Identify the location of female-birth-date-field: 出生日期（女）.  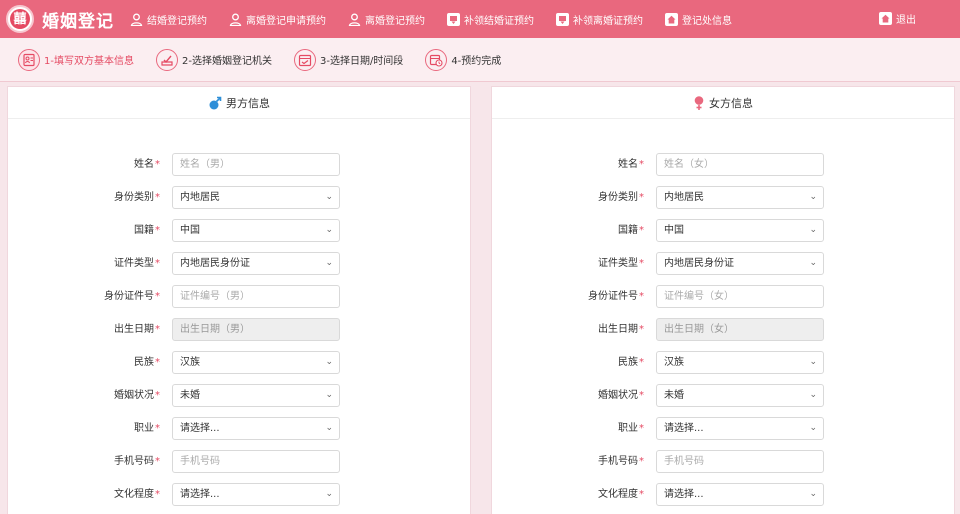
(740, 329).